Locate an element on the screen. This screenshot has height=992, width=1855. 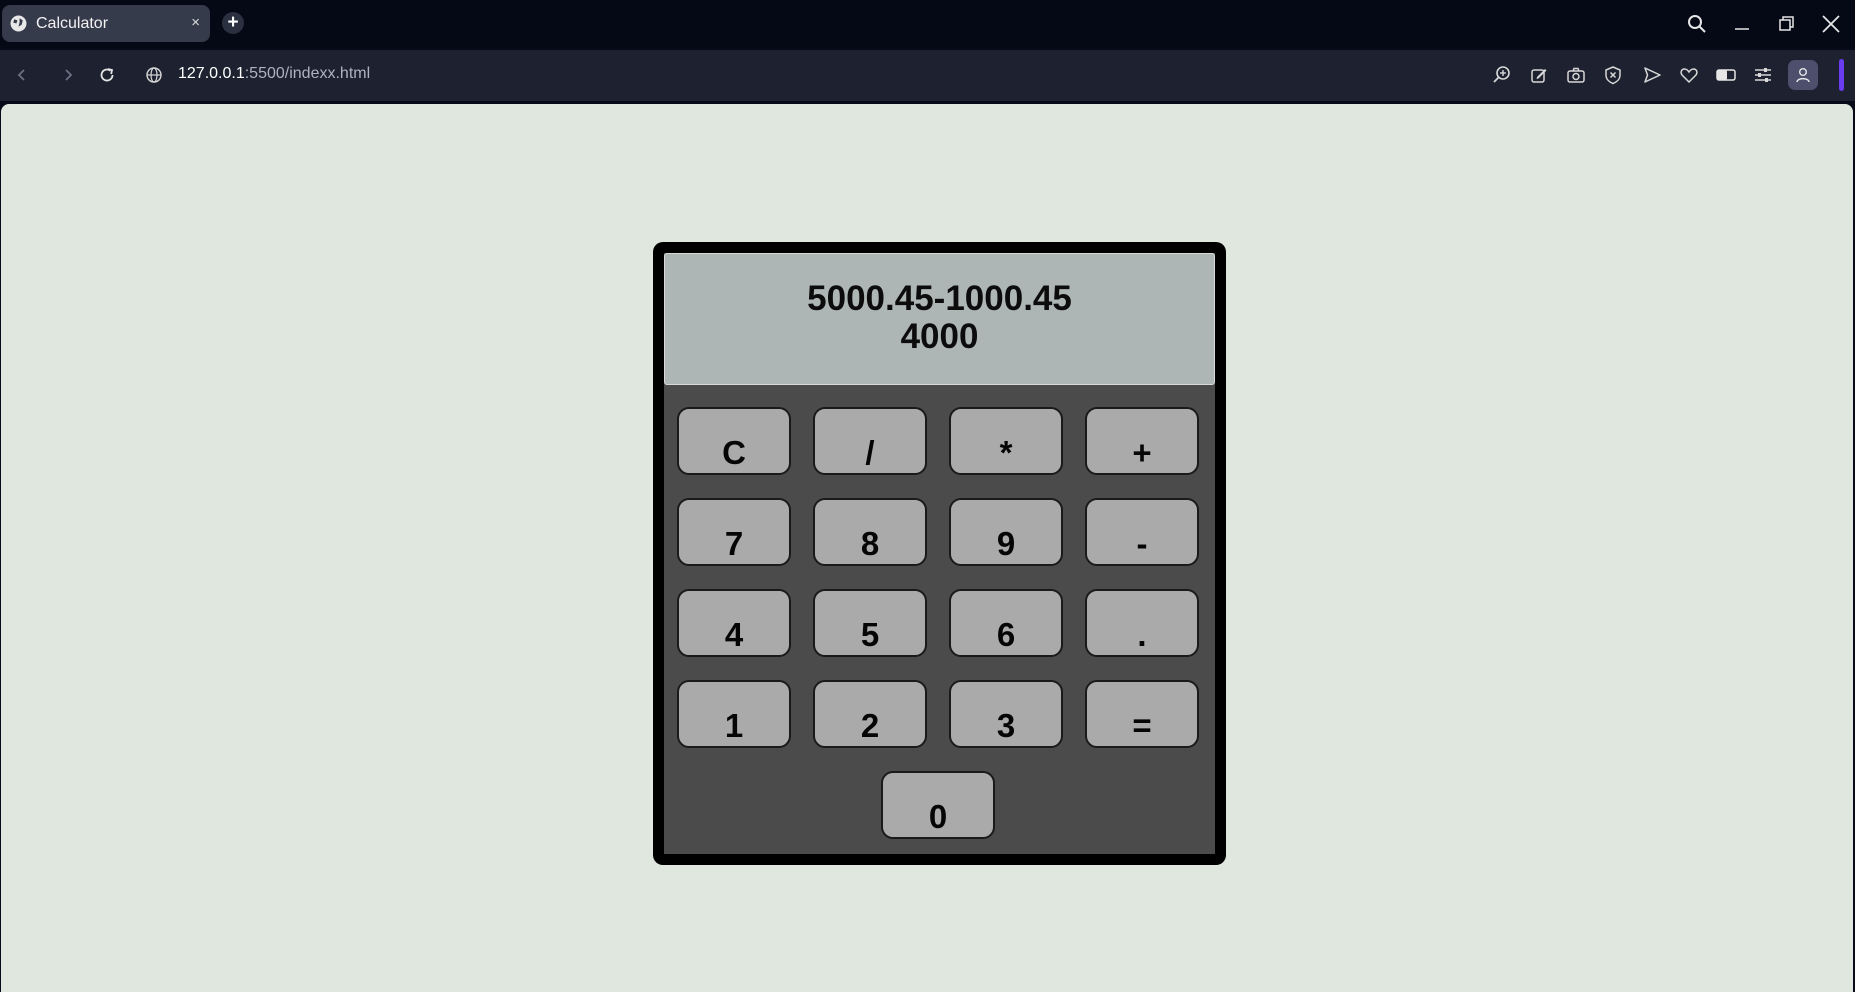
url-host: 127.0.0.1 is located at coordinates (211, 73).